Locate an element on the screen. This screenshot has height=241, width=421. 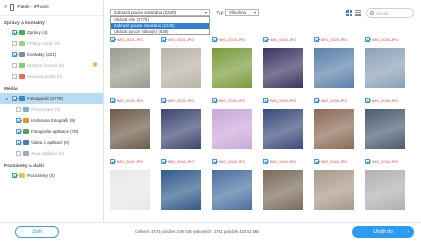
list-view-icon is located at coordinates (358, 13).